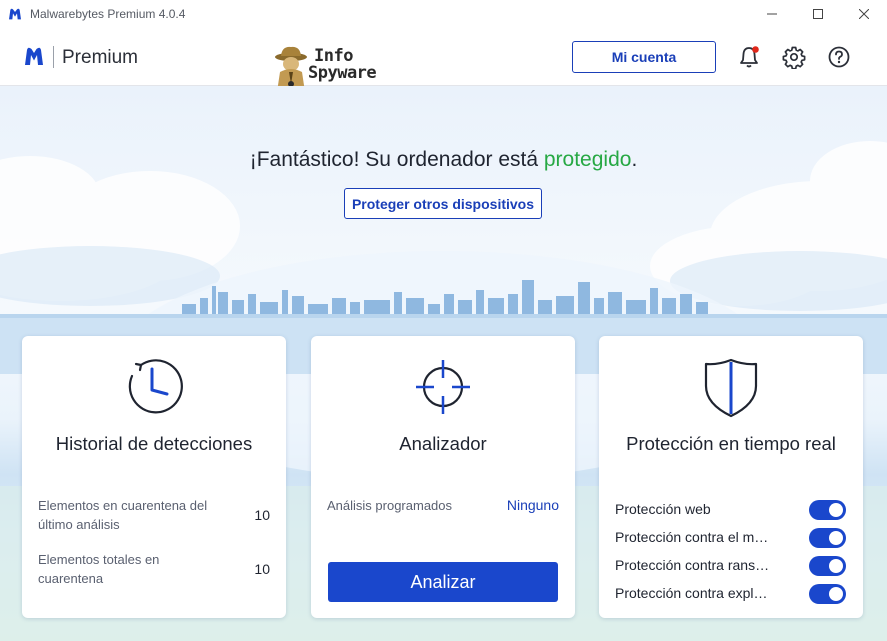 This screenshot has height=641, width=887. What do you see at coordinates (827, 510) in the screenshot?
I see `web-protection-toggle` at bounding box center [827, 510].